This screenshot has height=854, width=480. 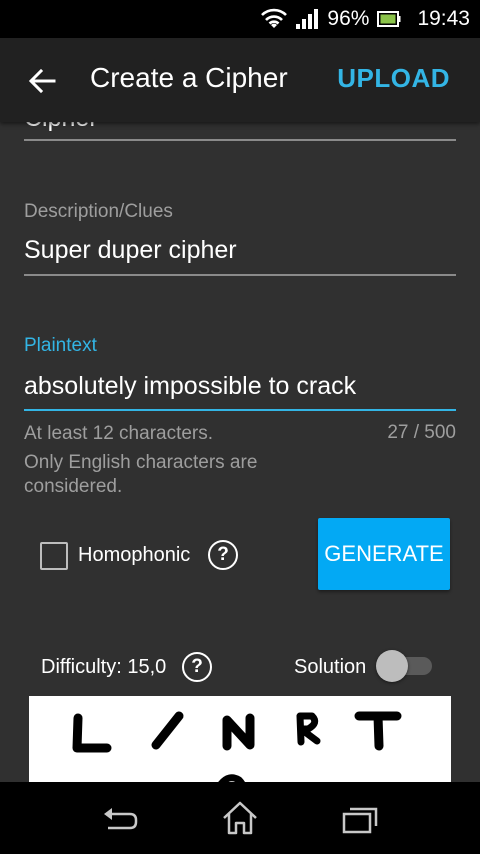 I want to click on clock: 19:43, so click(x=443, y=18).